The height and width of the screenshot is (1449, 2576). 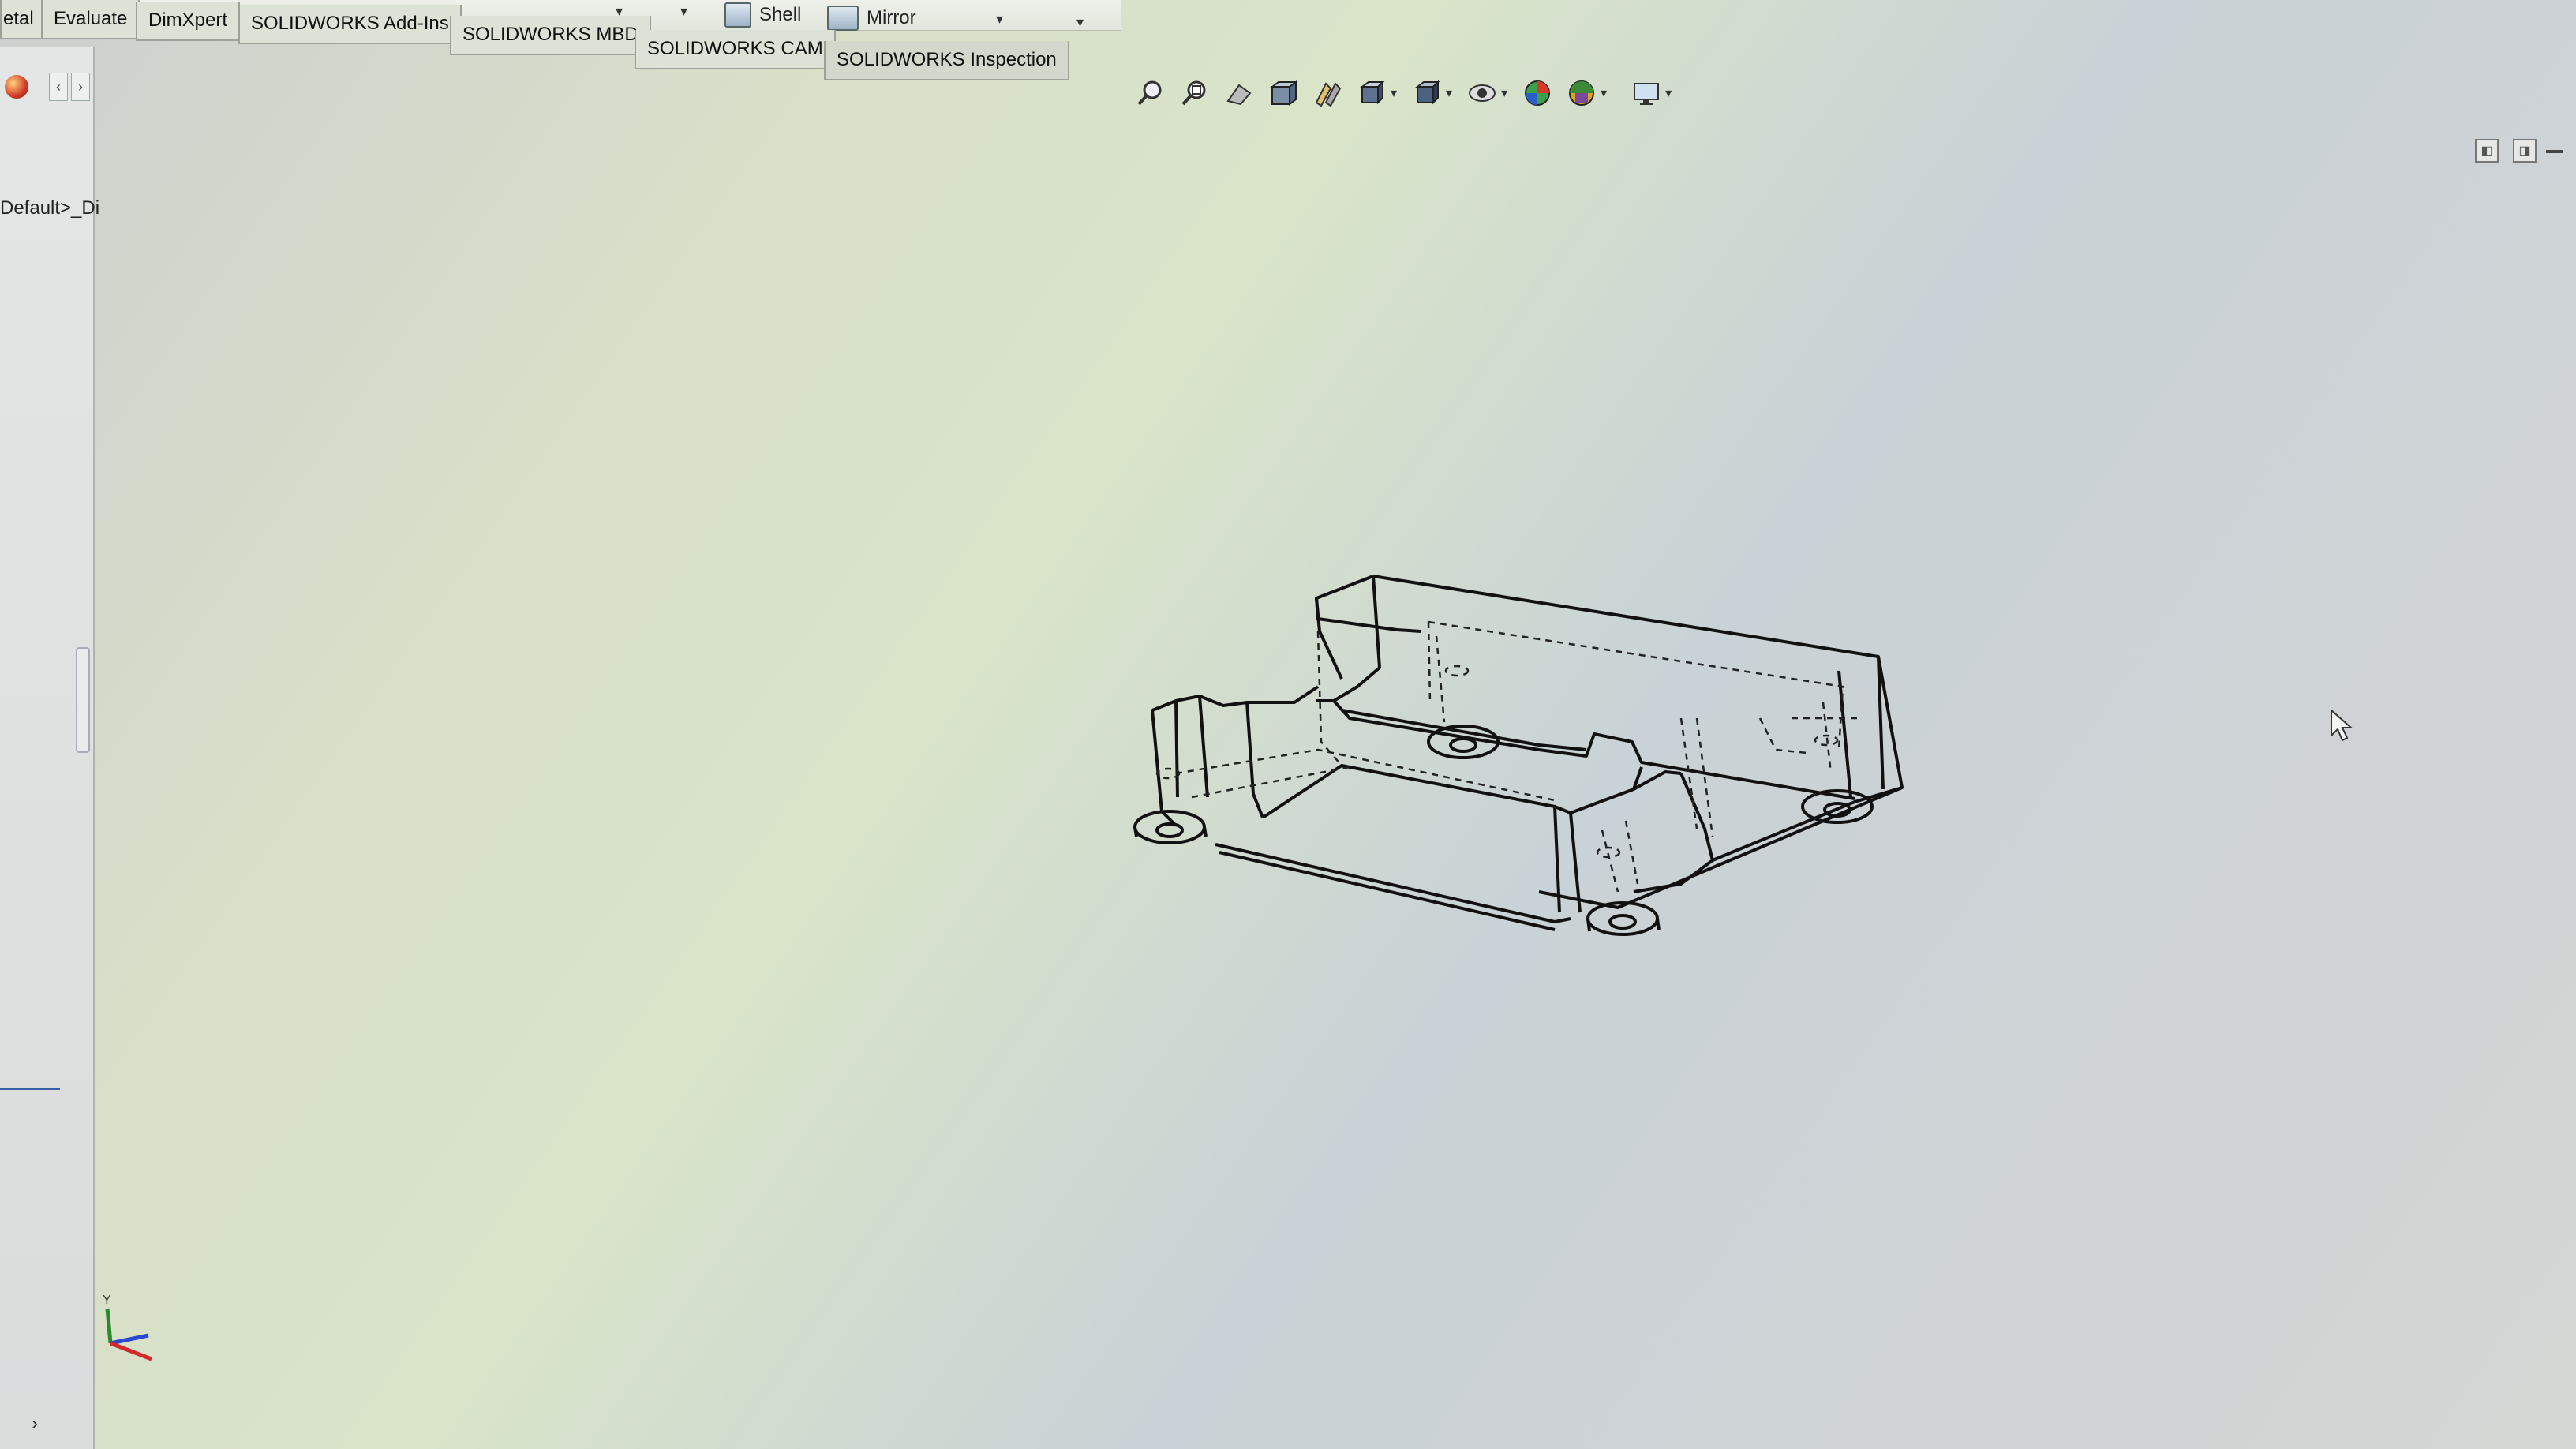 What do you see at coordinates (16, 87) in the screenshot?
I see `display-manager-icon` at bounding box center [16, 87].